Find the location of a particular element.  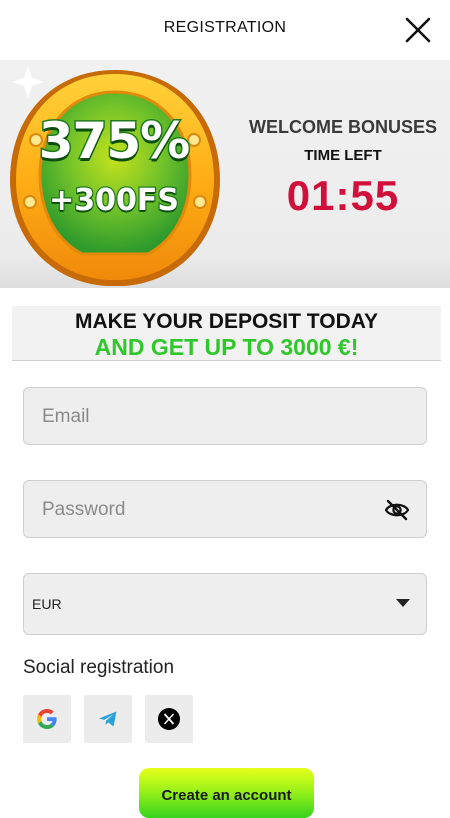

toggle-password-visibility-button is located at coordinates (397, 510).